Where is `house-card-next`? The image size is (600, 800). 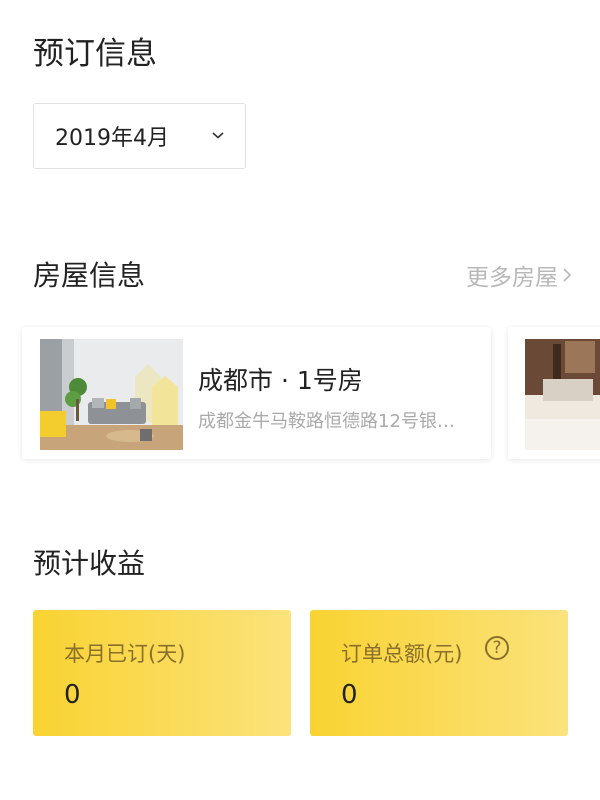
house-card-next is located at coordinates (554, 393).